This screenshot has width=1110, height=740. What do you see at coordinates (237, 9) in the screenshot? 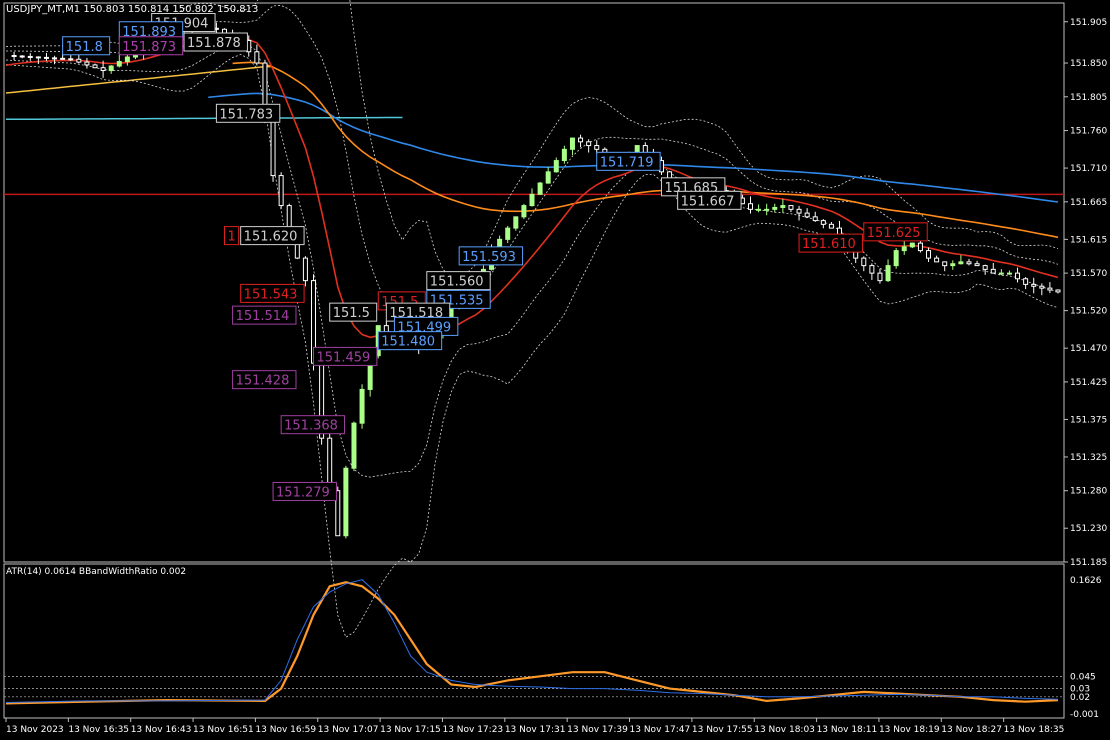
I see `quote-close: 150.813` at bounding box center [237, 9].